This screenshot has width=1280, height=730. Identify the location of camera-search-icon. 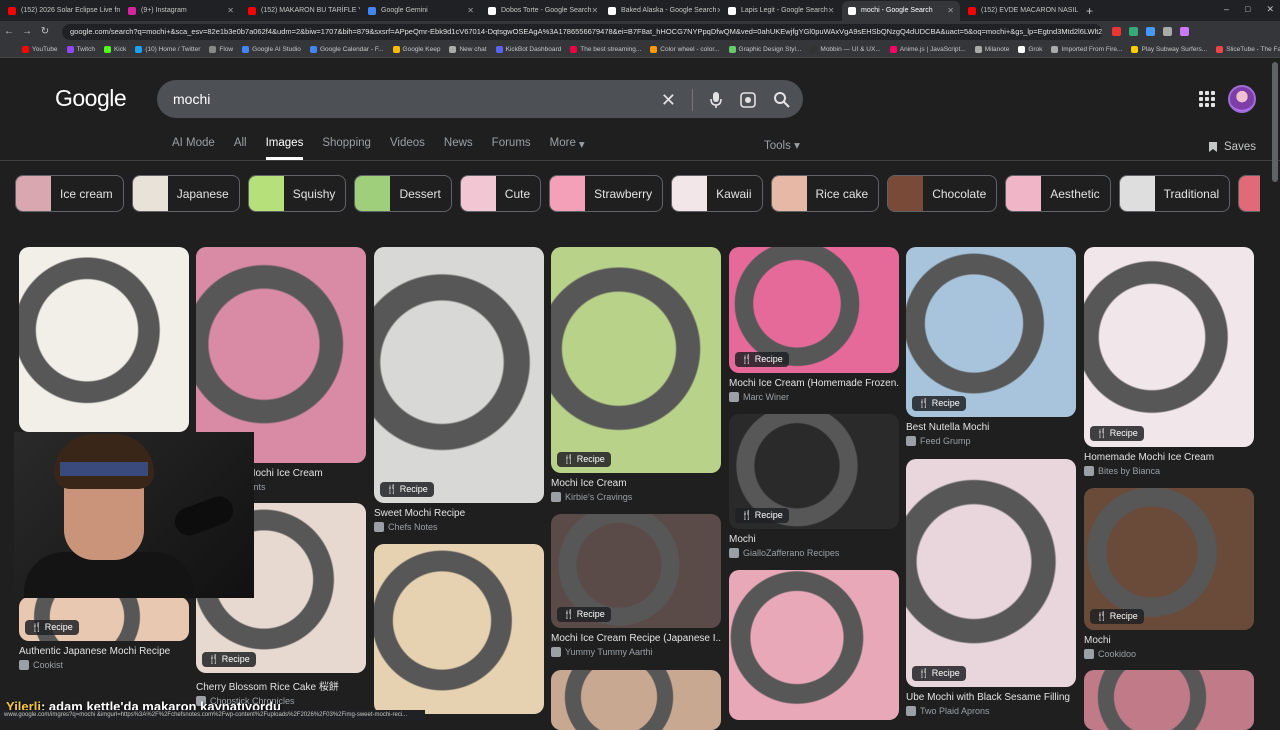
(748, 100).